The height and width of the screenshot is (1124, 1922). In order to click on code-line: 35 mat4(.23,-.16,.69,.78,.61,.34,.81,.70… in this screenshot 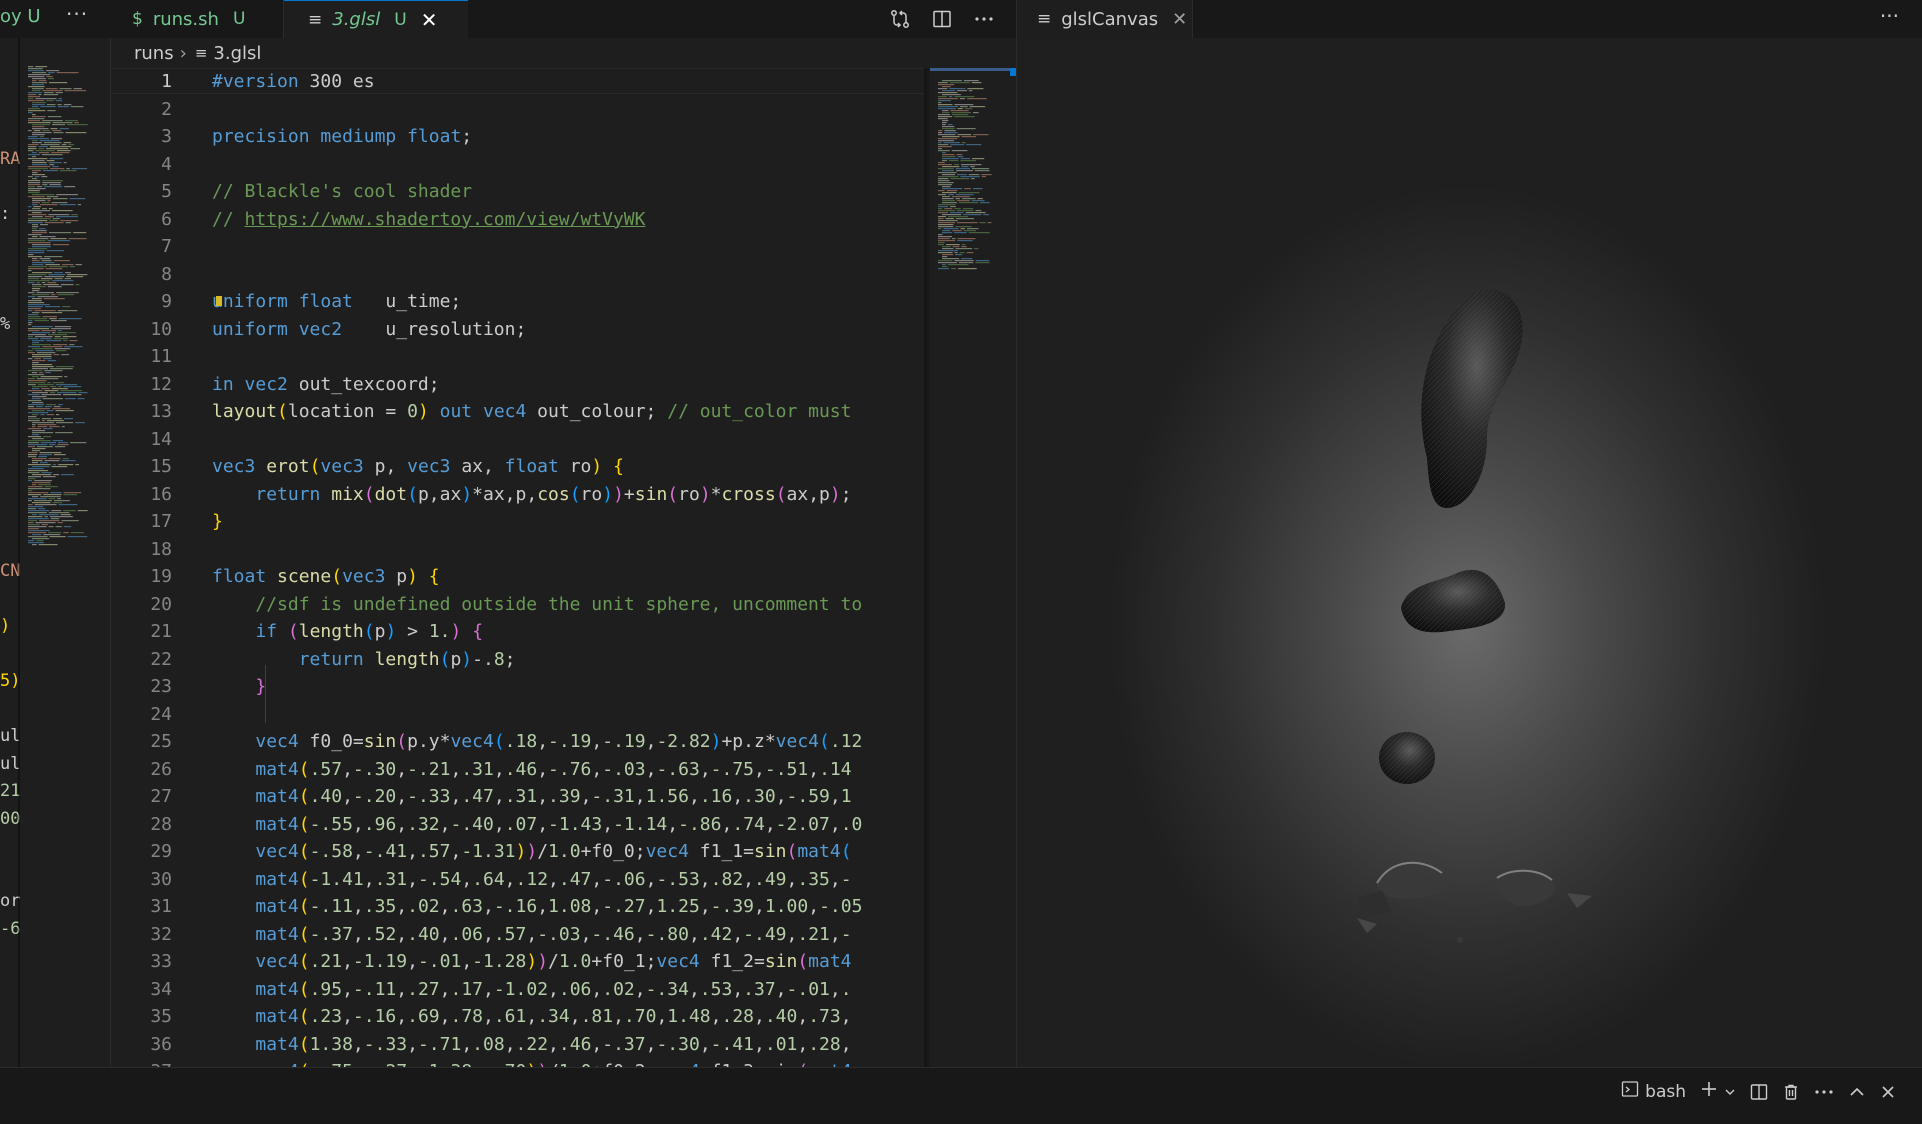, I will do `click(518, 1017)`.